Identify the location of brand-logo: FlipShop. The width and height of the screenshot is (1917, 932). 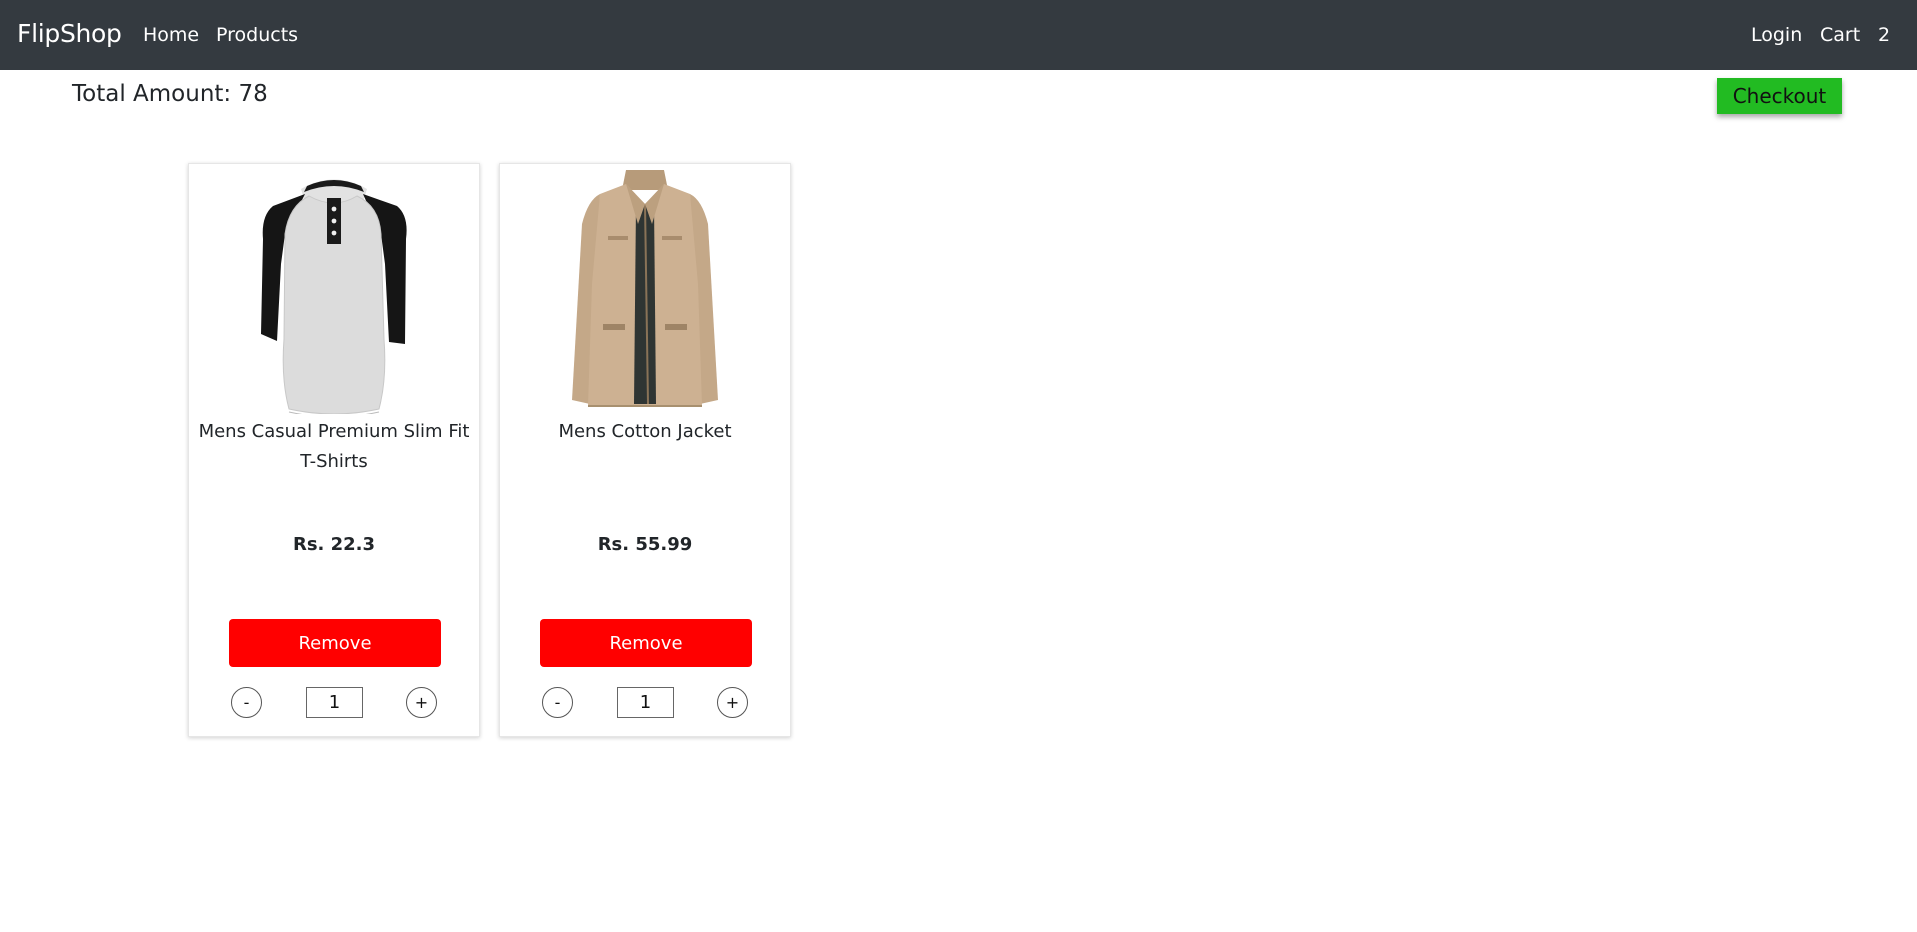
(69, 33).